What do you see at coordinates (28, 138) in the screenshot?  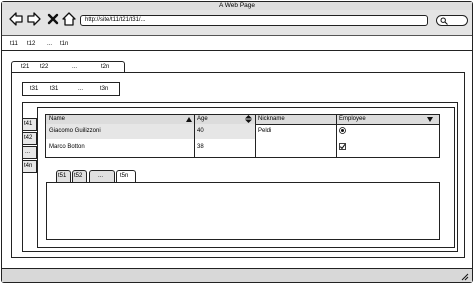 I see `vtab-t42: t42` at bounding box center [28, 138].